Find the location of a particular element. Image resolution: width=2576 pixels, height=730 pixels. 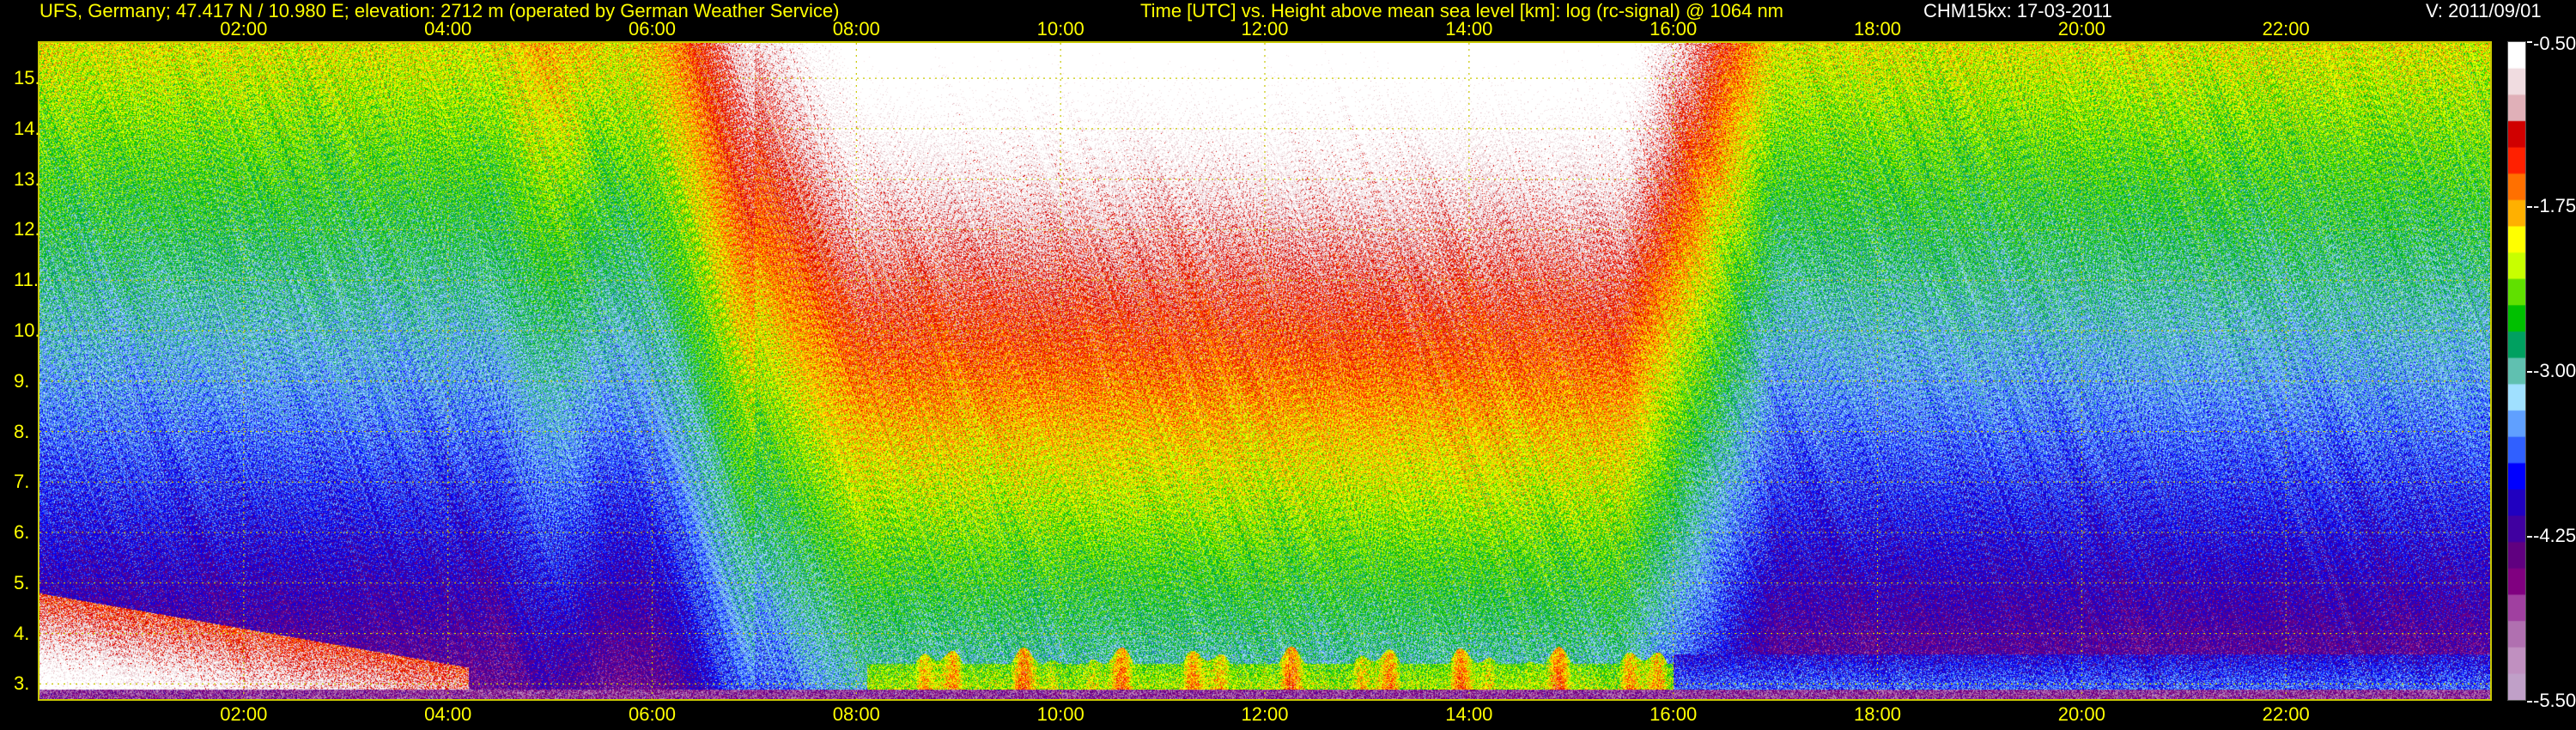

colorbar-tick-label: -4.25 is located at coordinates (2554, 535).